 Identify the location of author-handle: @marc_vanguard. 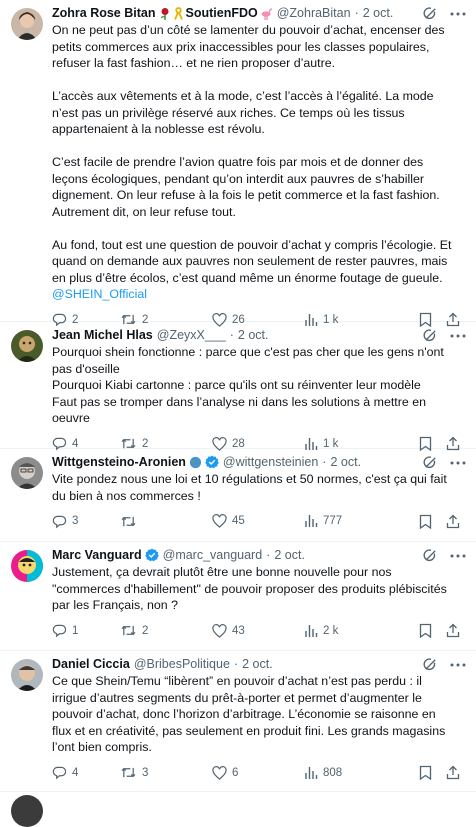
(213, 555).